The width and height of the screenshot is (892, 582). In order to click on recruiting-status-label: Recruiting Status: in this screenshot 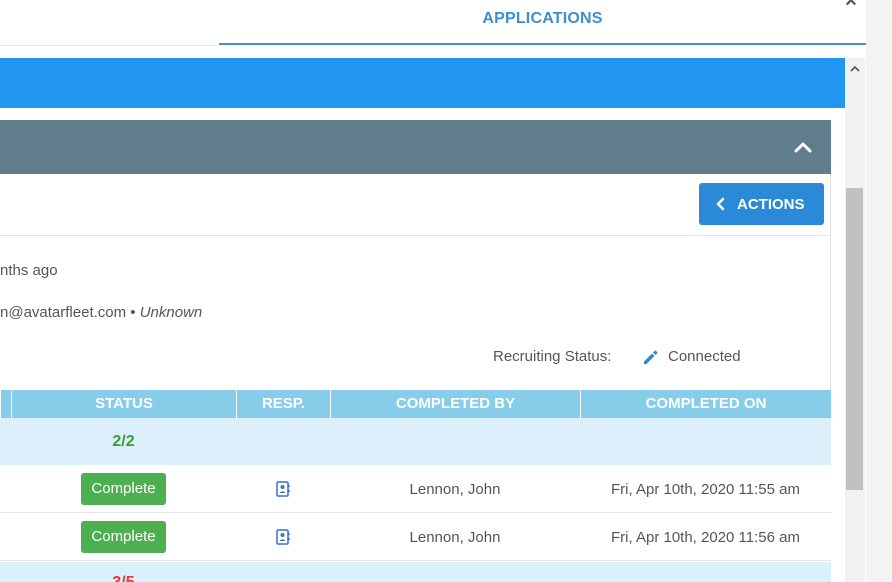, I will do `click(552, 356)`.